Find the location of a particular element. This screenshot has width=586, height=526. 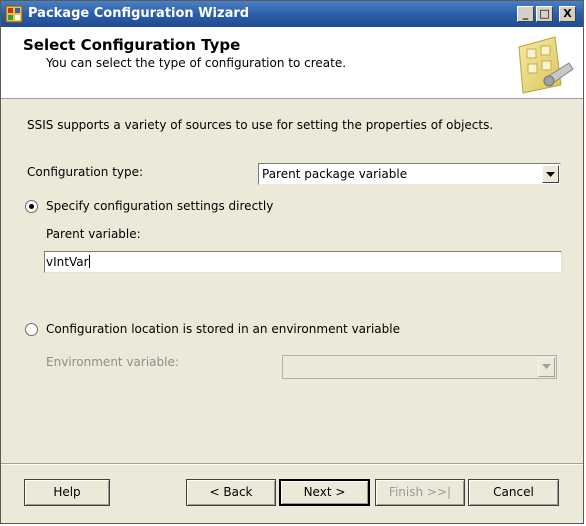

parent-variable-value: vIntVar is located at coordinates (67, 262).